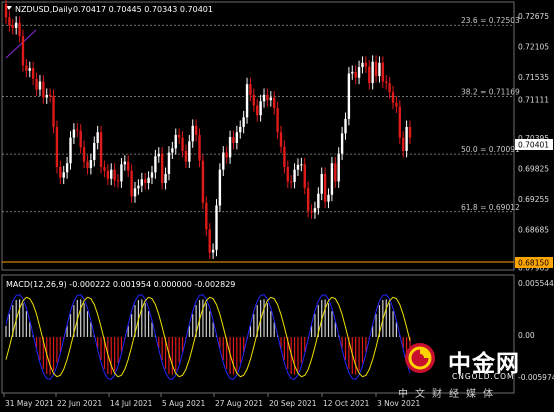 The image size is (554, 412). What do you see at coordinates (490, 92) in the screenshot?
I see `fib-level-label: 38.2 = 0.71169` at bounding box center [490, 92].